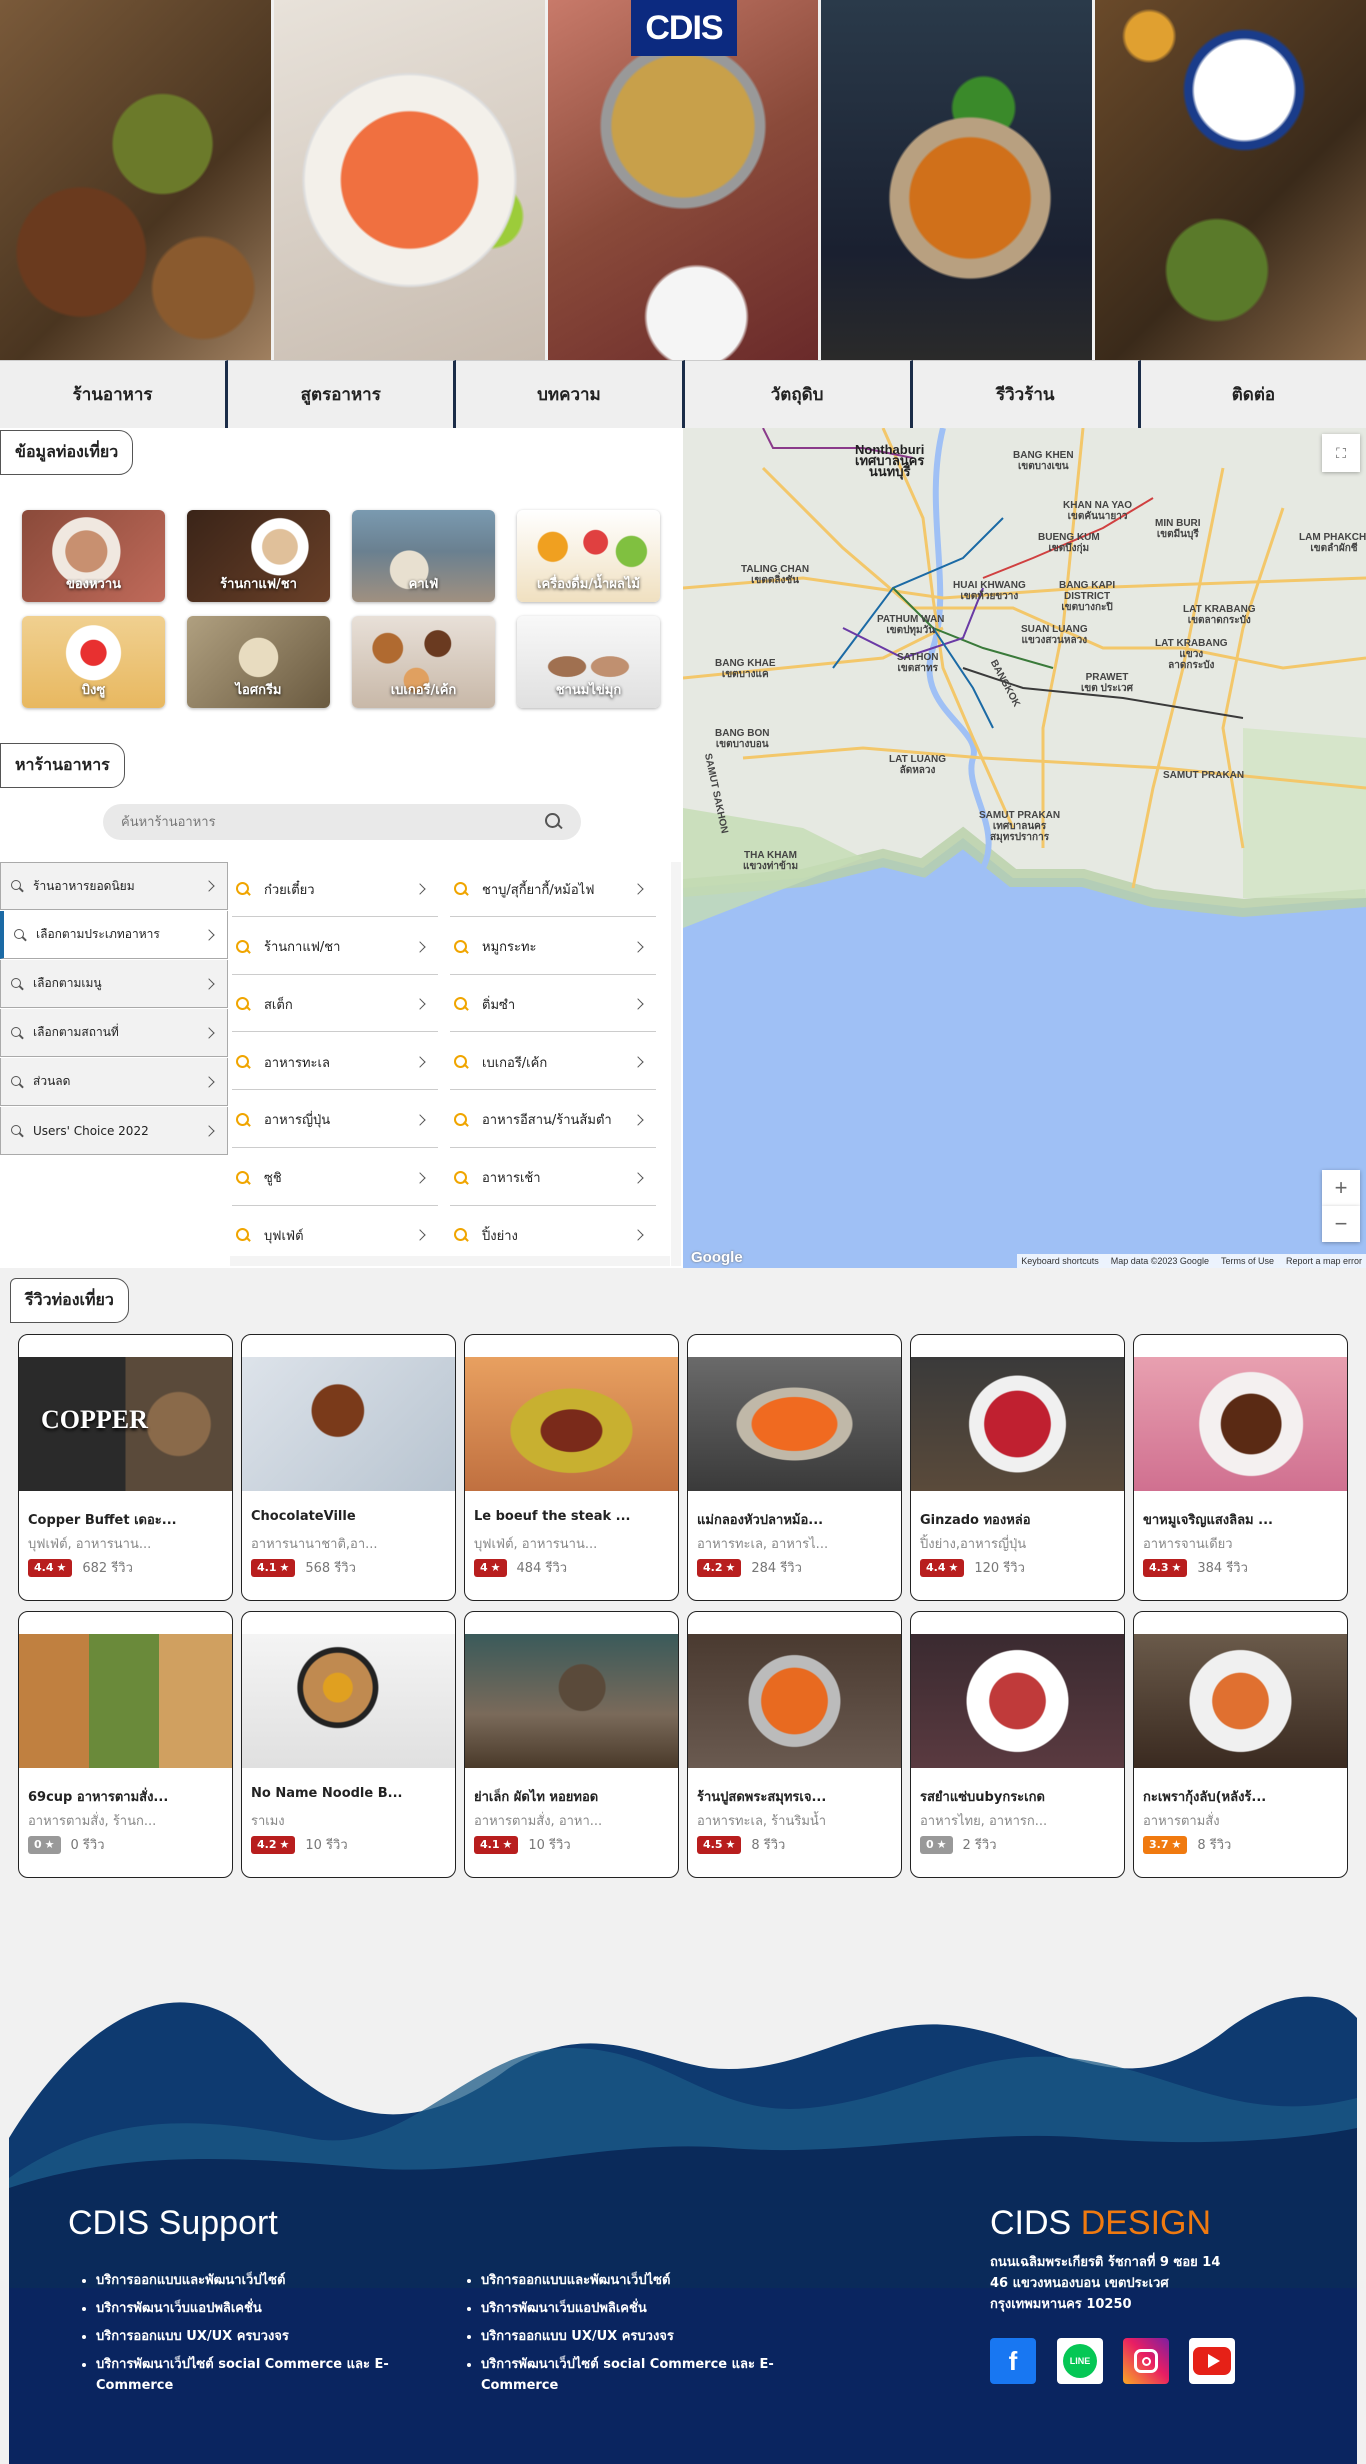  Describe the element at coordinates (1341, 453) in the screenshot. I see `fullscreen-button: ⛶` at that location.